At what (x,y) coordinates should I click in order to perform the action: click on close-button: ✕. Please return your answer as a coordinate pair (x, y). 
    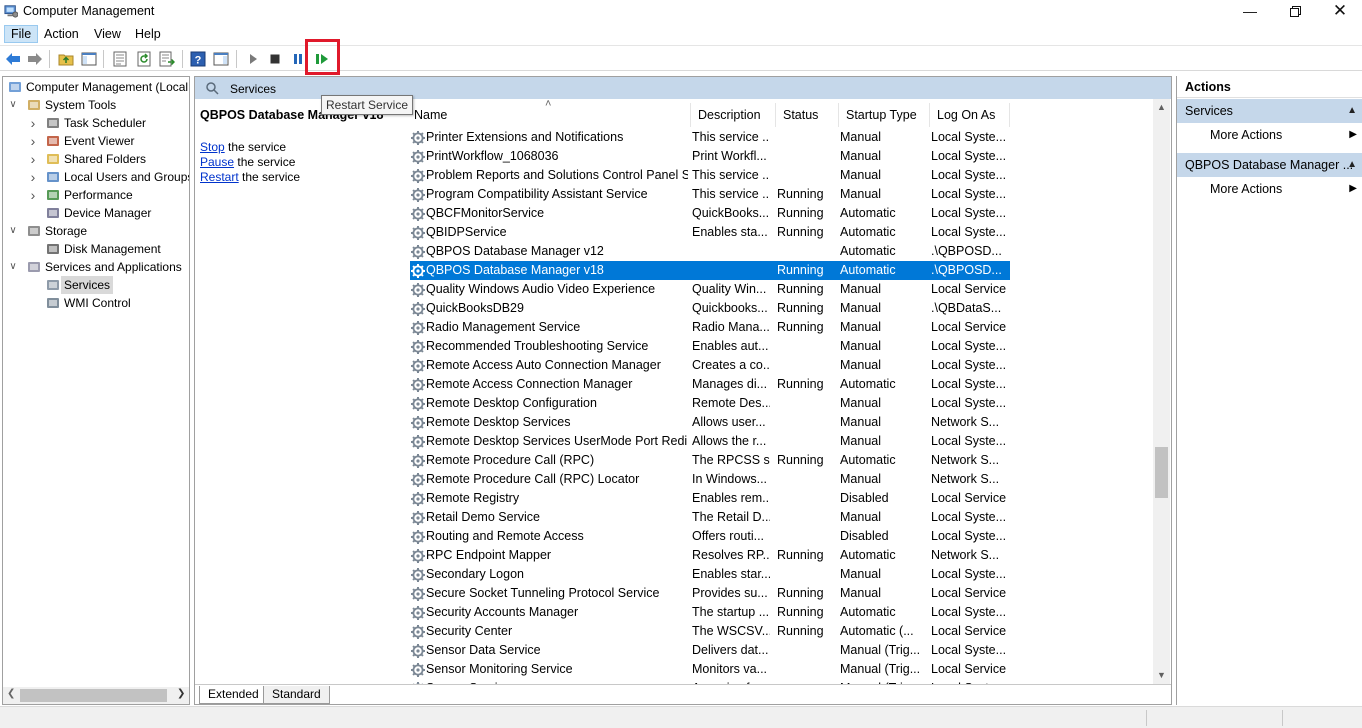
    Looking at the image, I should click on (1339, 11).